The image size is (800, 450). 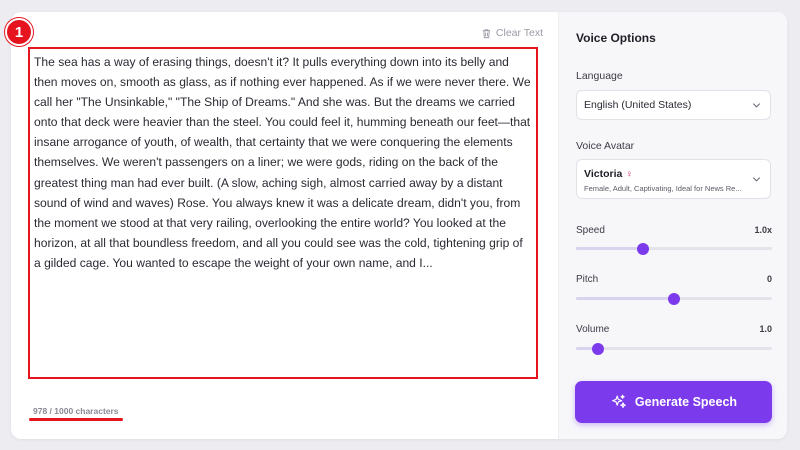 What do you see at coordinates (599, 76) in the screenshot?
I see `language-label: Language` at bounding box center [599, 76].